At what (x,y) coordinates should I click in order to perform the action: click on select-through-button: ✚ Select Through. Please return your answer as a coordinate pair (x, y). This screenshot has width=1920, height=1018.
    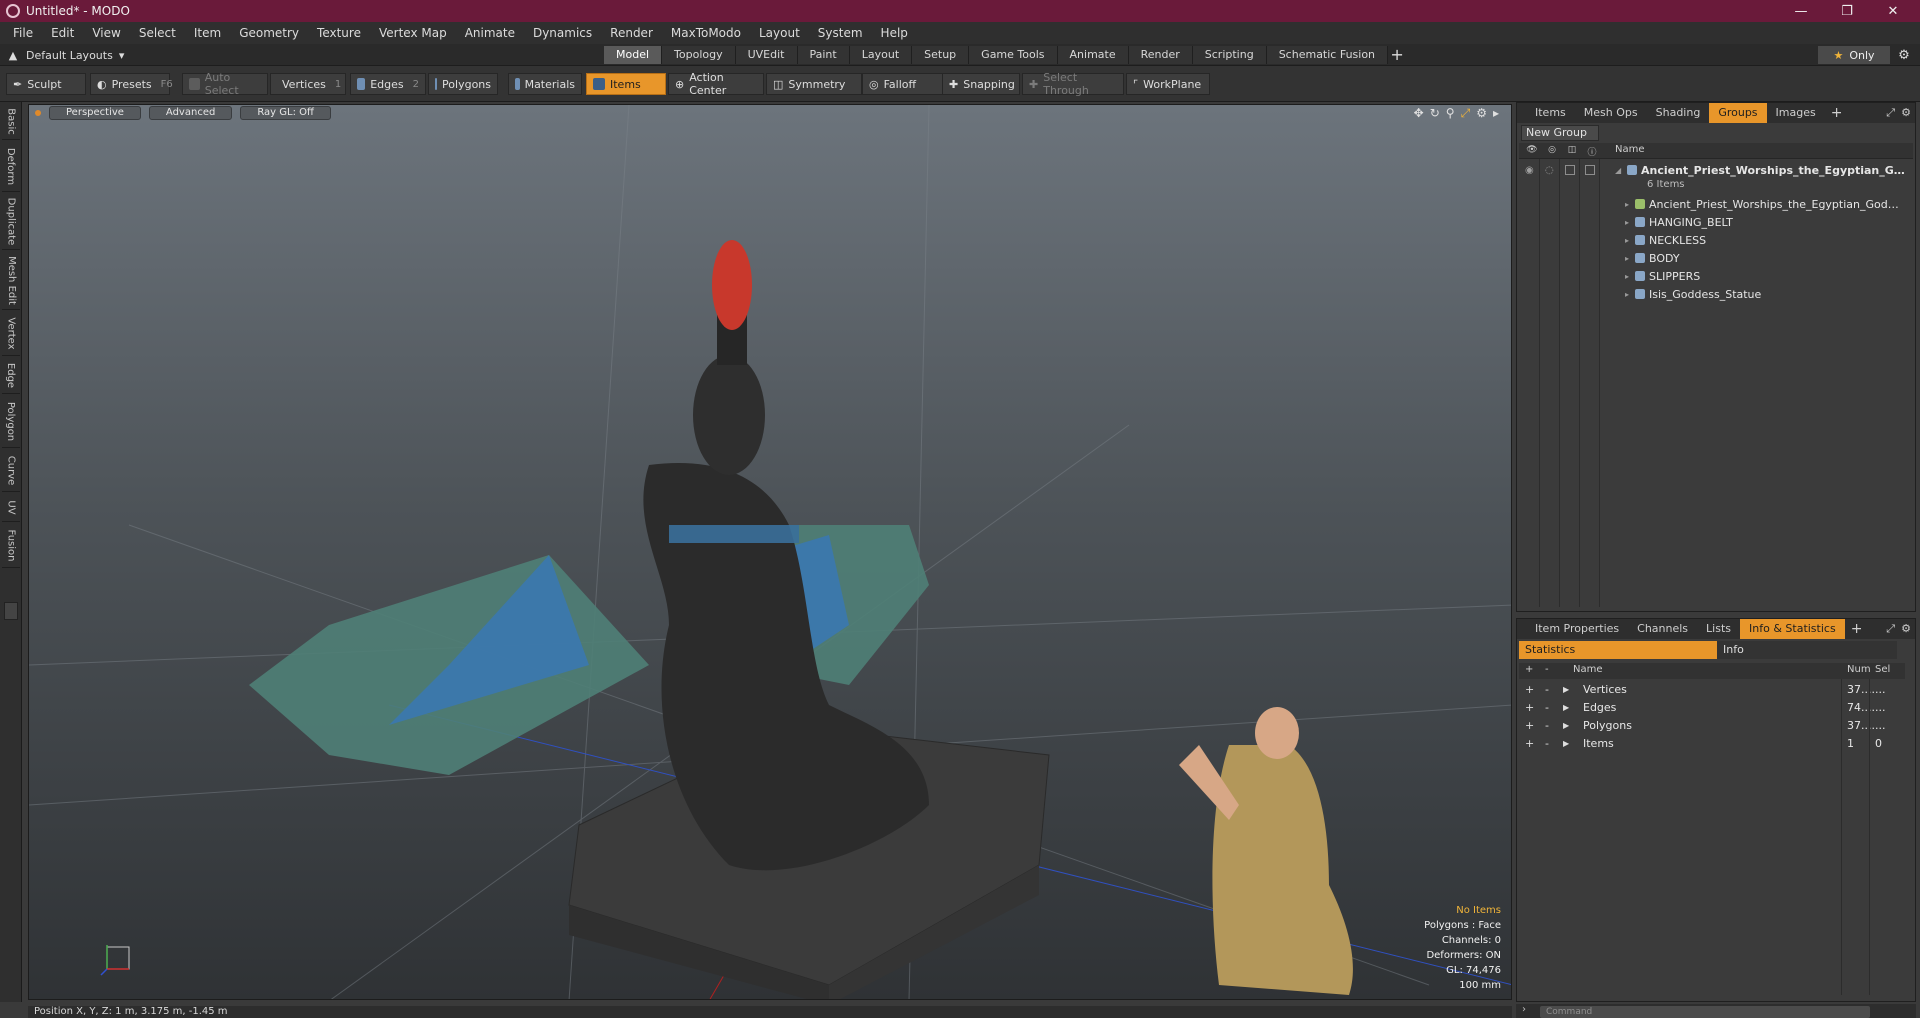
    Looking at the image, I should click on (1073, 84).